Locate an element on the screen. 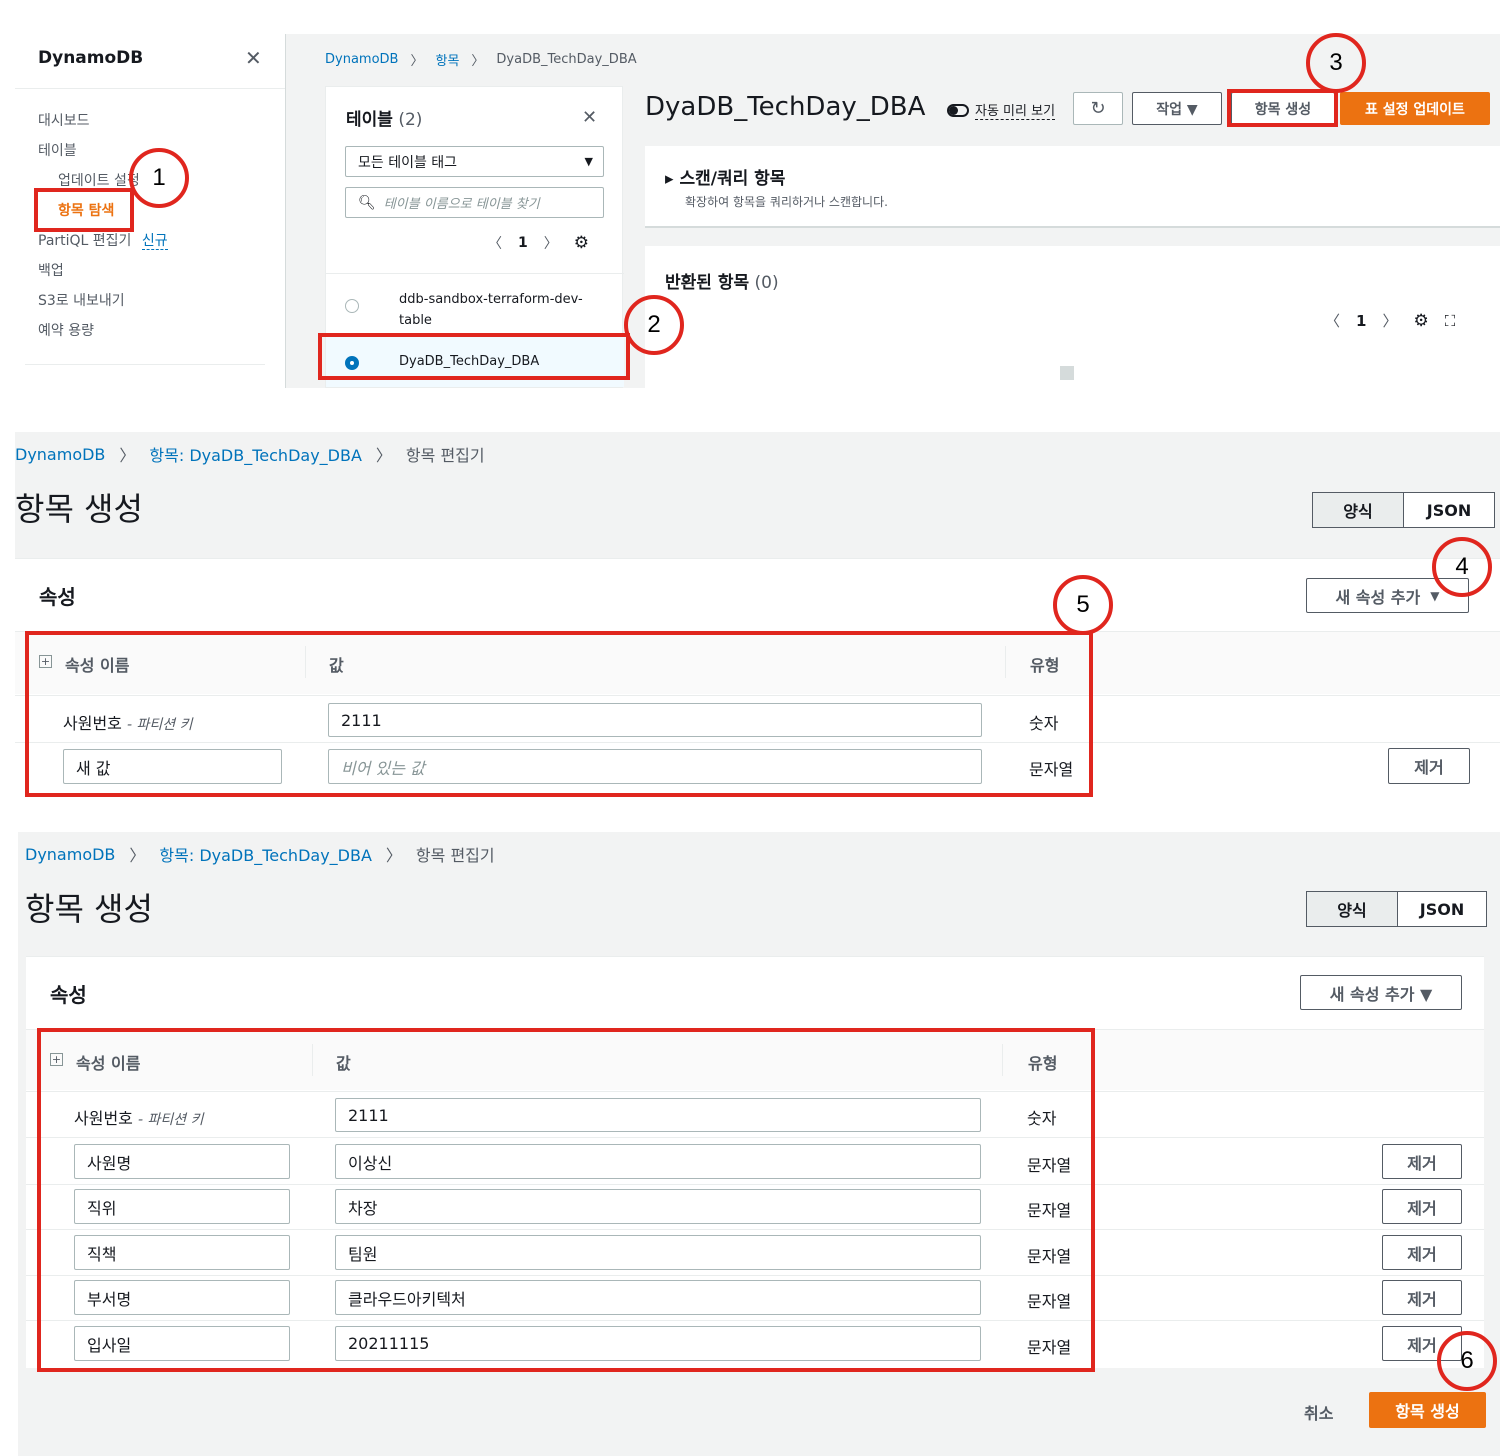  actions-button: 작업 ▼ is located at coordinates (1177, 108).